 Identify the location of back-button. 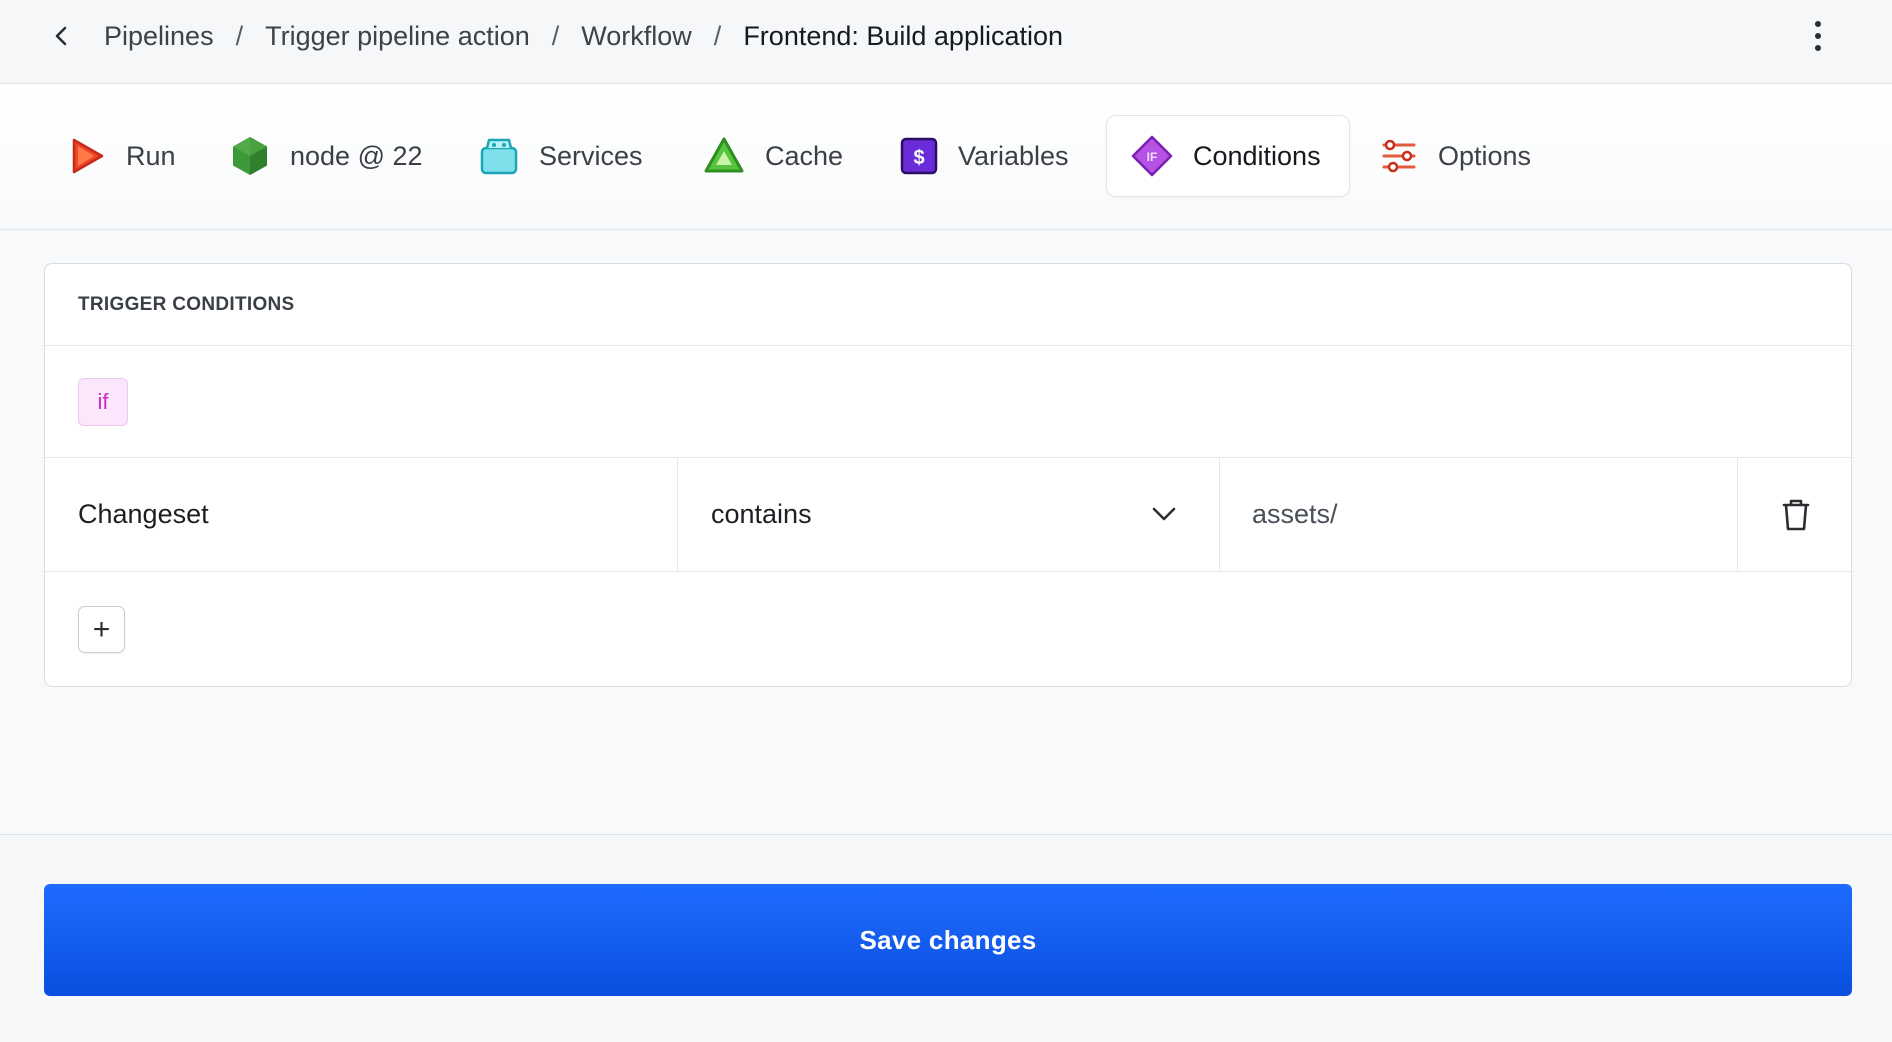
(61, 36).